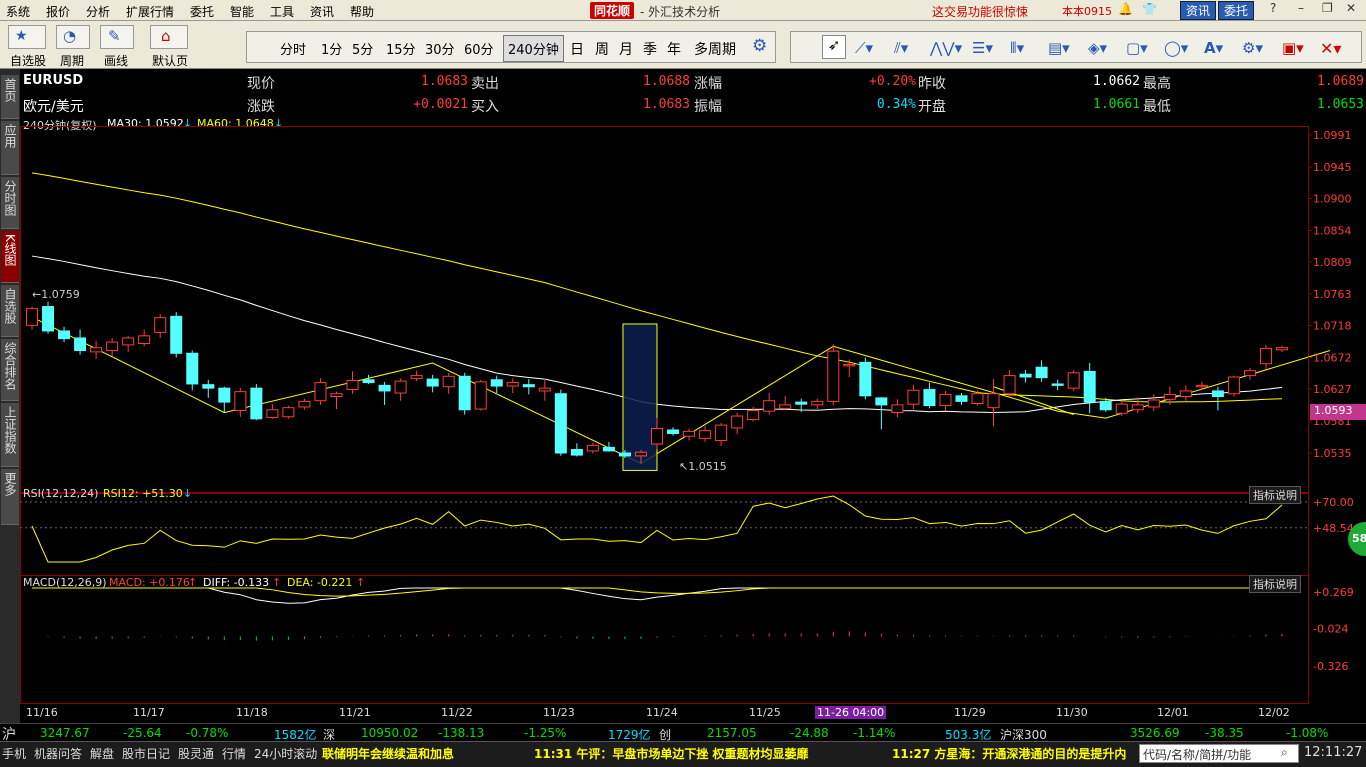 The width and height of the screenshot is (1366, 767). What do you see at coordinates (1332, 357) in the screenshot?
I see `price-tick-label: 1.0672` at bounding box center [1332, 357].